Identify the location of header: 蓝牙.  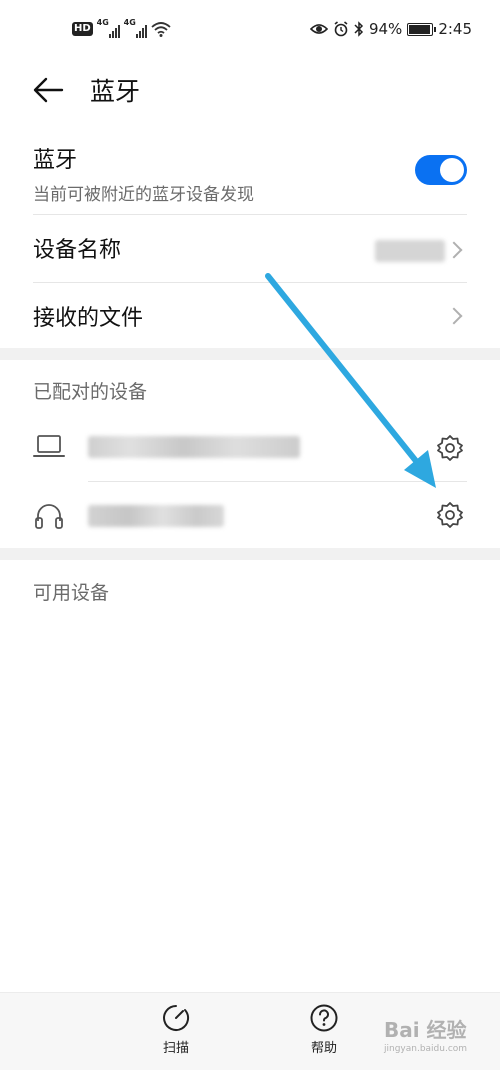
(250, 89).